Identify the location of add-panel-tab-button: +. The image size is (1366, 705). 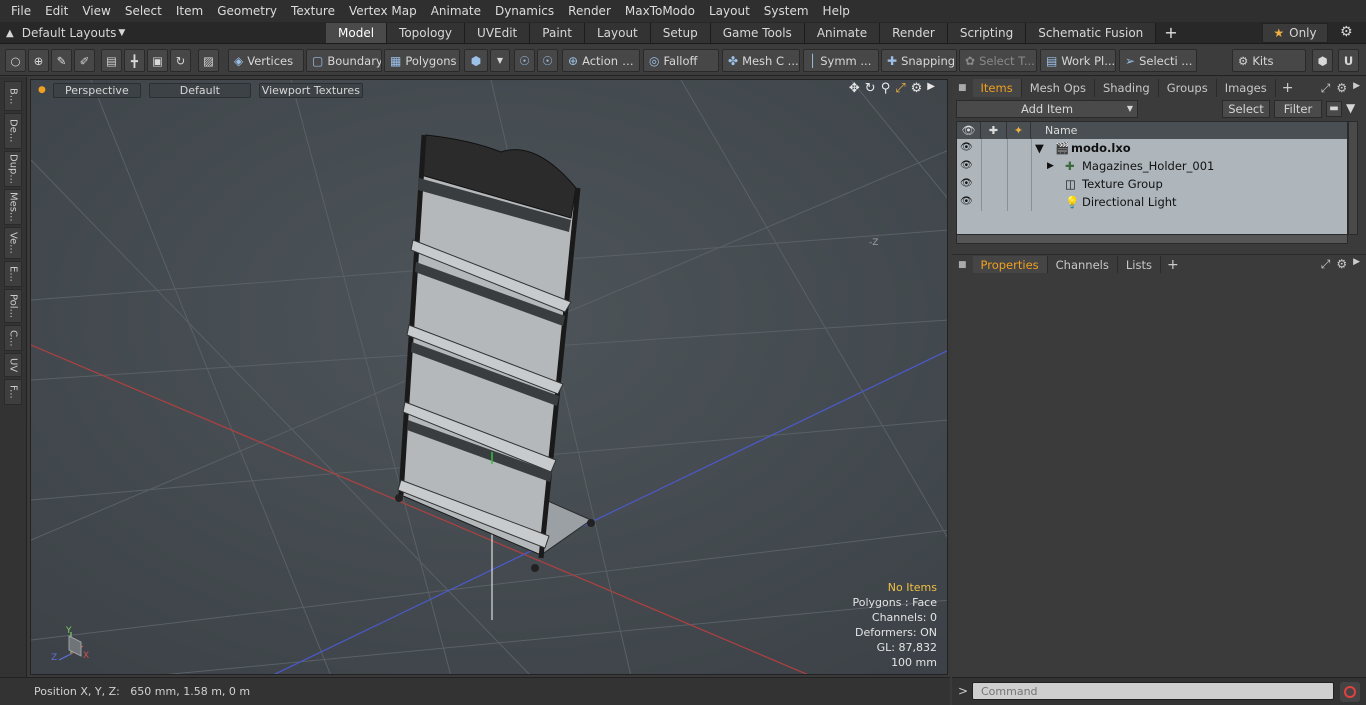
(1288, 88).